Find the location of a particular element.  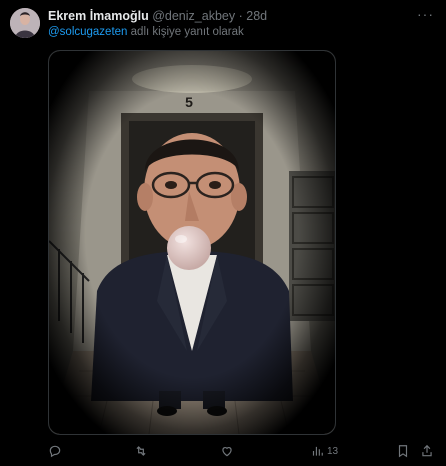

tweet-time: 28d is located at coordinates (256, 16).